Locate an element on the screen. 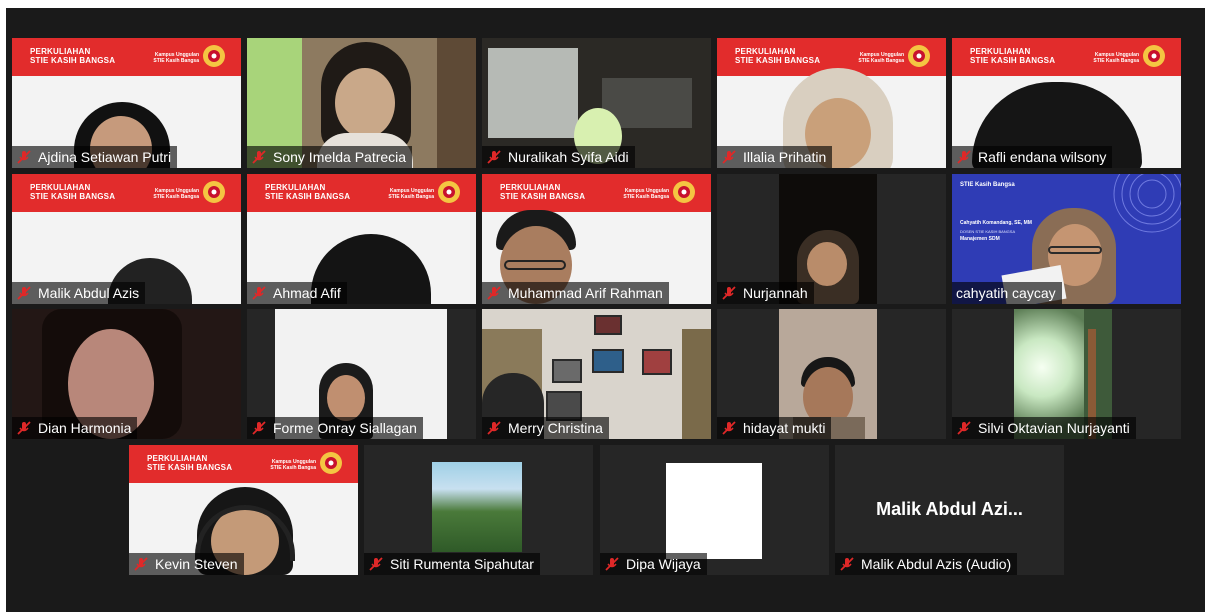 This screenshot has height=612, width=1205. participant-name-bar: Illalia Prihatin is located at coordinates (775, 157).